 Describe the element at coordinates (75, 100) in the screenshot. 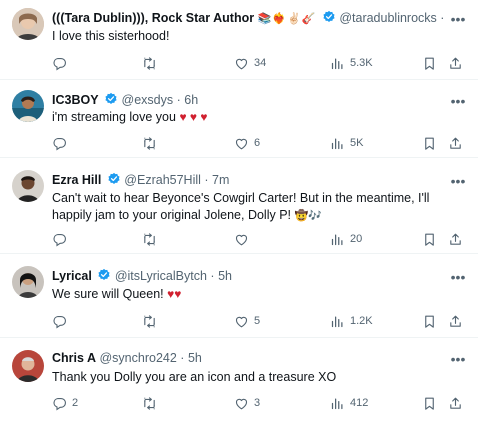

I see `author-name: IC3BOY` at that location.